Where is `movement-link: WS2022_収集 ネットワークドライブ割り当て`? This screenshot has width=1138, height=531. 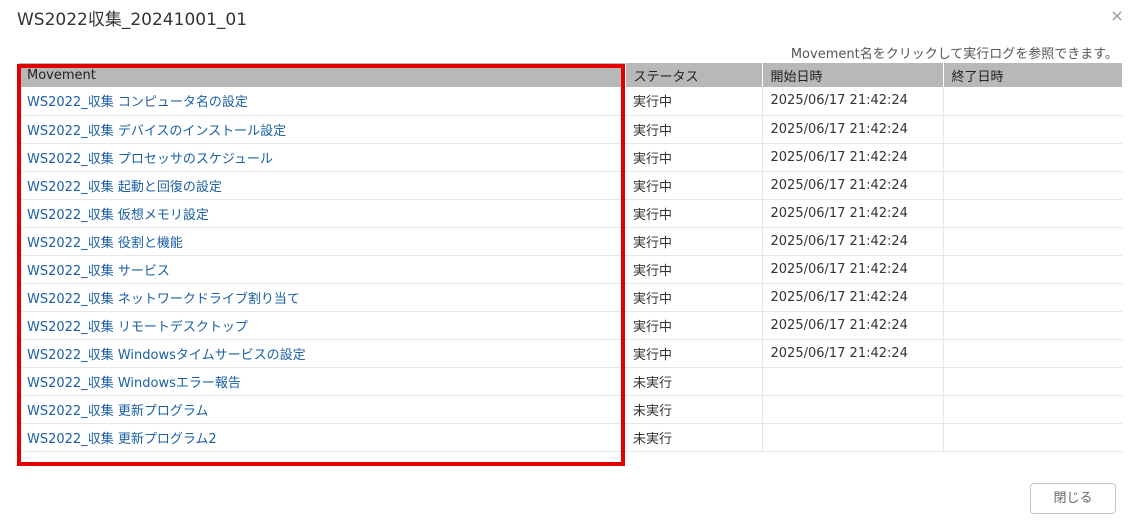 movement-link: WS2022_収集 ネットワークドライブ割り当て is located at coordinates (163, 299).